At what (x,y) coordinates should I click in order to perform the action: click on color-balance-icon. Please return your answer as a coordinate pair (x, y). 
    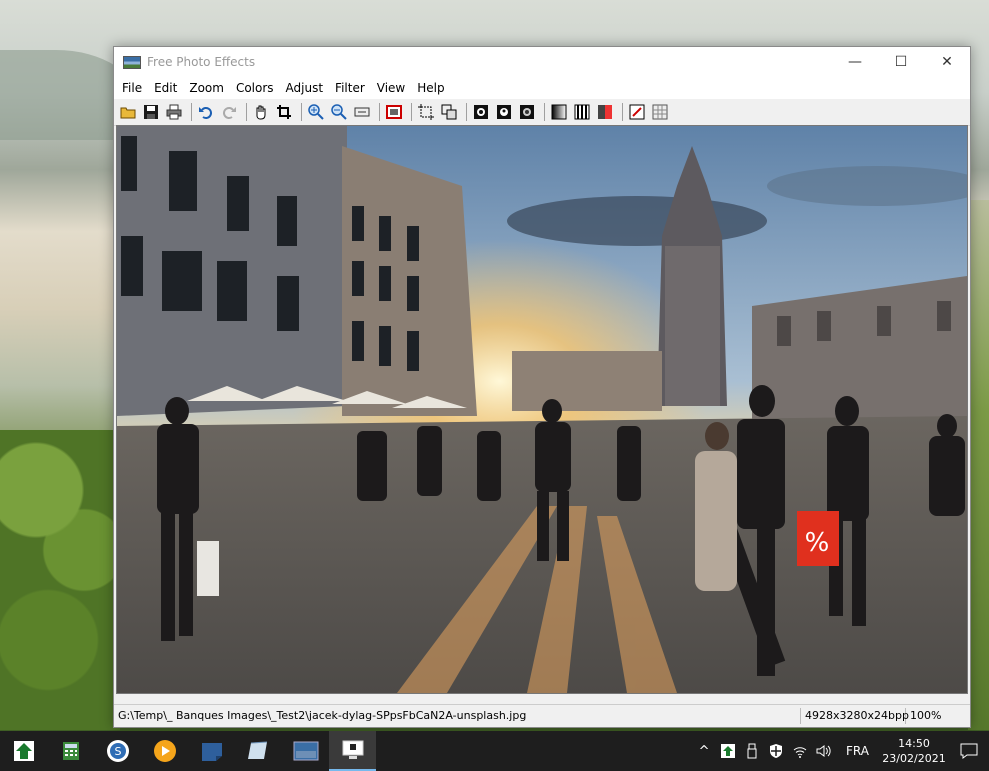
    Looking at the image, I should click on (605, 112).